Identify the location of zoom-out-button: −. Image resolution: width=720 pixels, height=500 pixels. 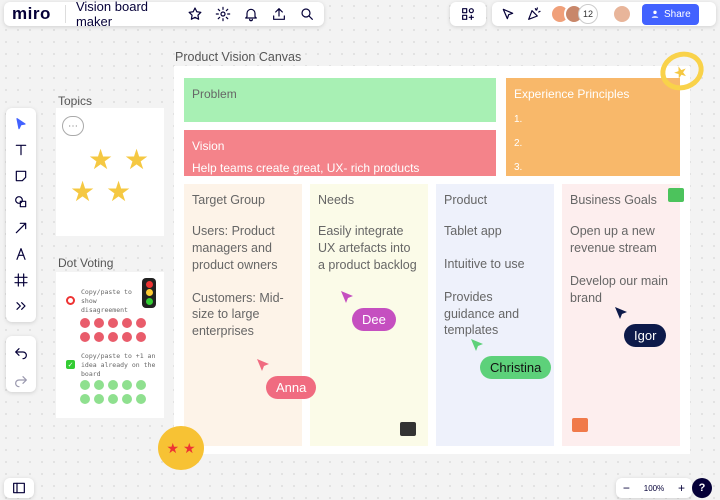
(626, 488).